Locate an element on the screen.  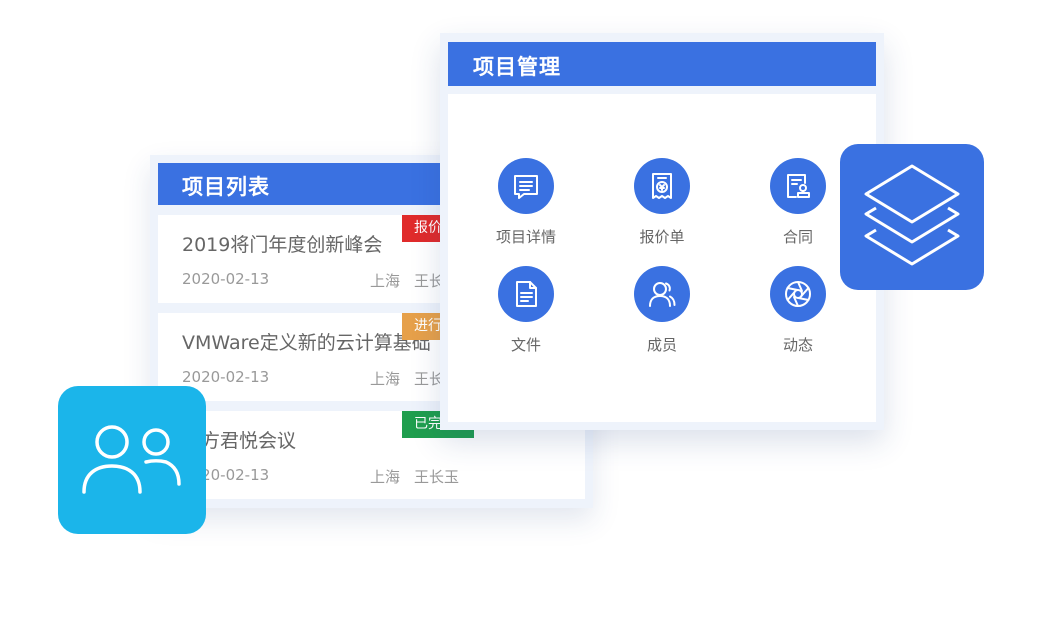
activity-button: 动态 is located at coordinates (798, 310).